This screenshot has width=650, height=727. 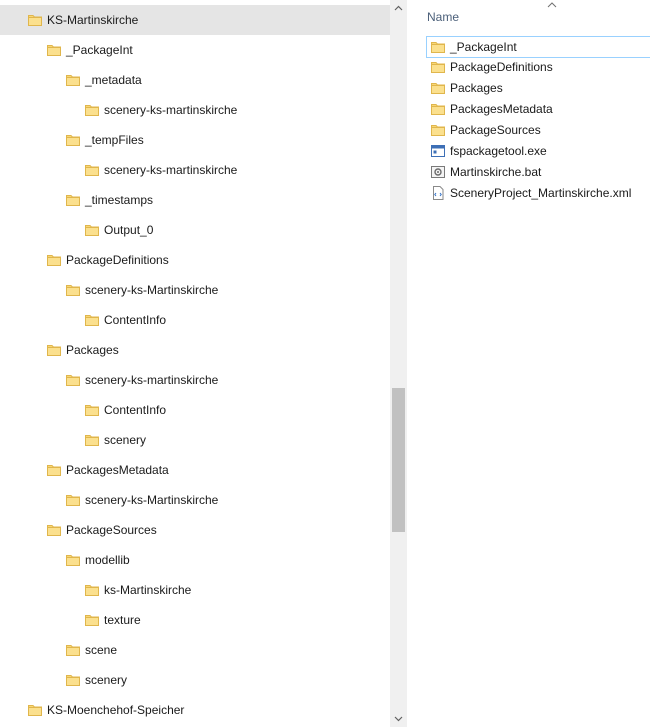 I want to click on file-name: _PackageInt, so click(x=483, y=47).